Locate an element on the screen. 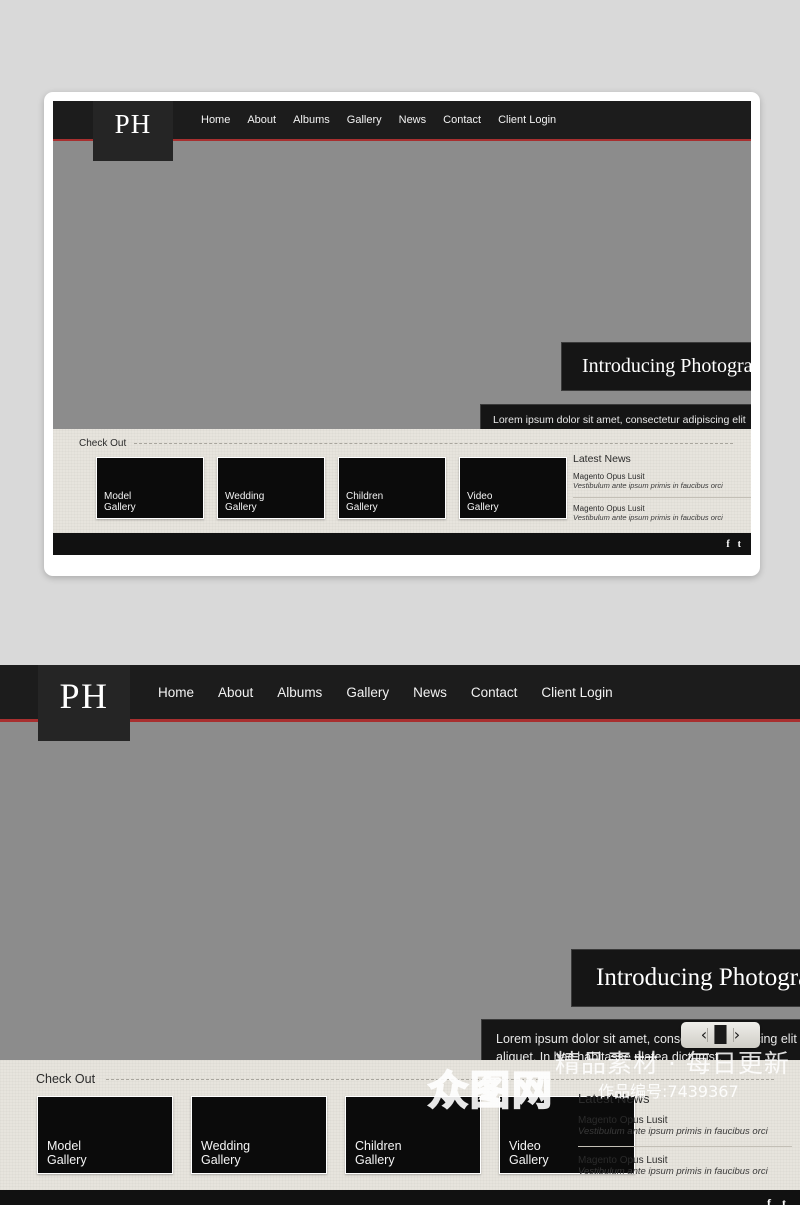  gallery-thumb-video: Video Gallery is located at coordinates (513, 488).